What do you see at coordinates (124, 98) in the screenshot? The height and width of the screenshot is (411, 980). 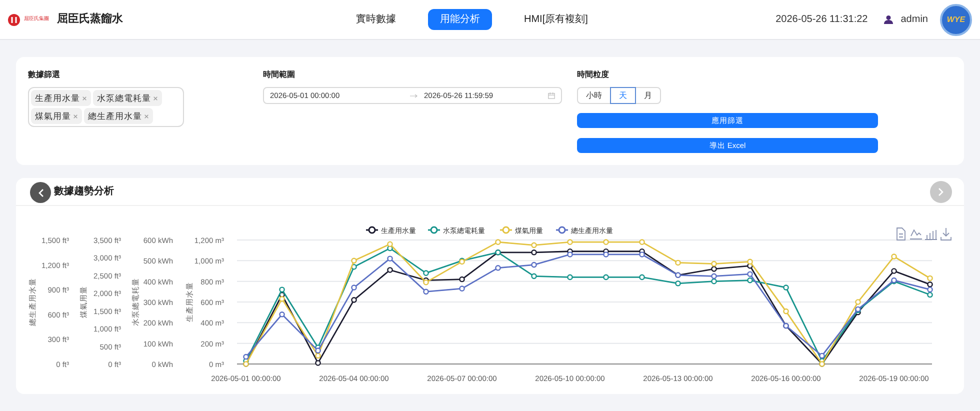 I see `tag-label: 水泵總電耗量` at bounding box center [124, 98].